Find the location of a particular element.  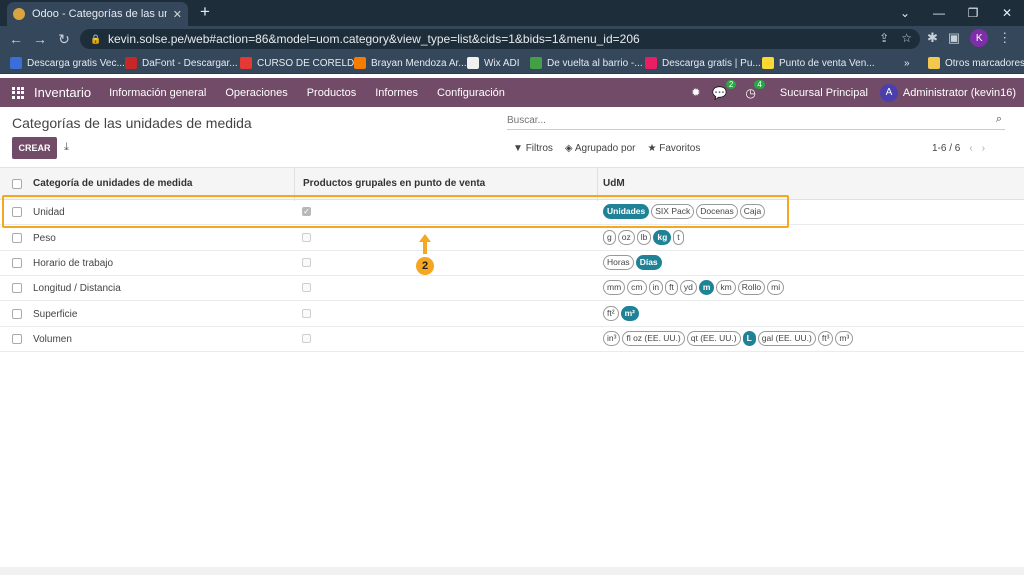

uom-tag: mm is located at coordinates (614, 287).